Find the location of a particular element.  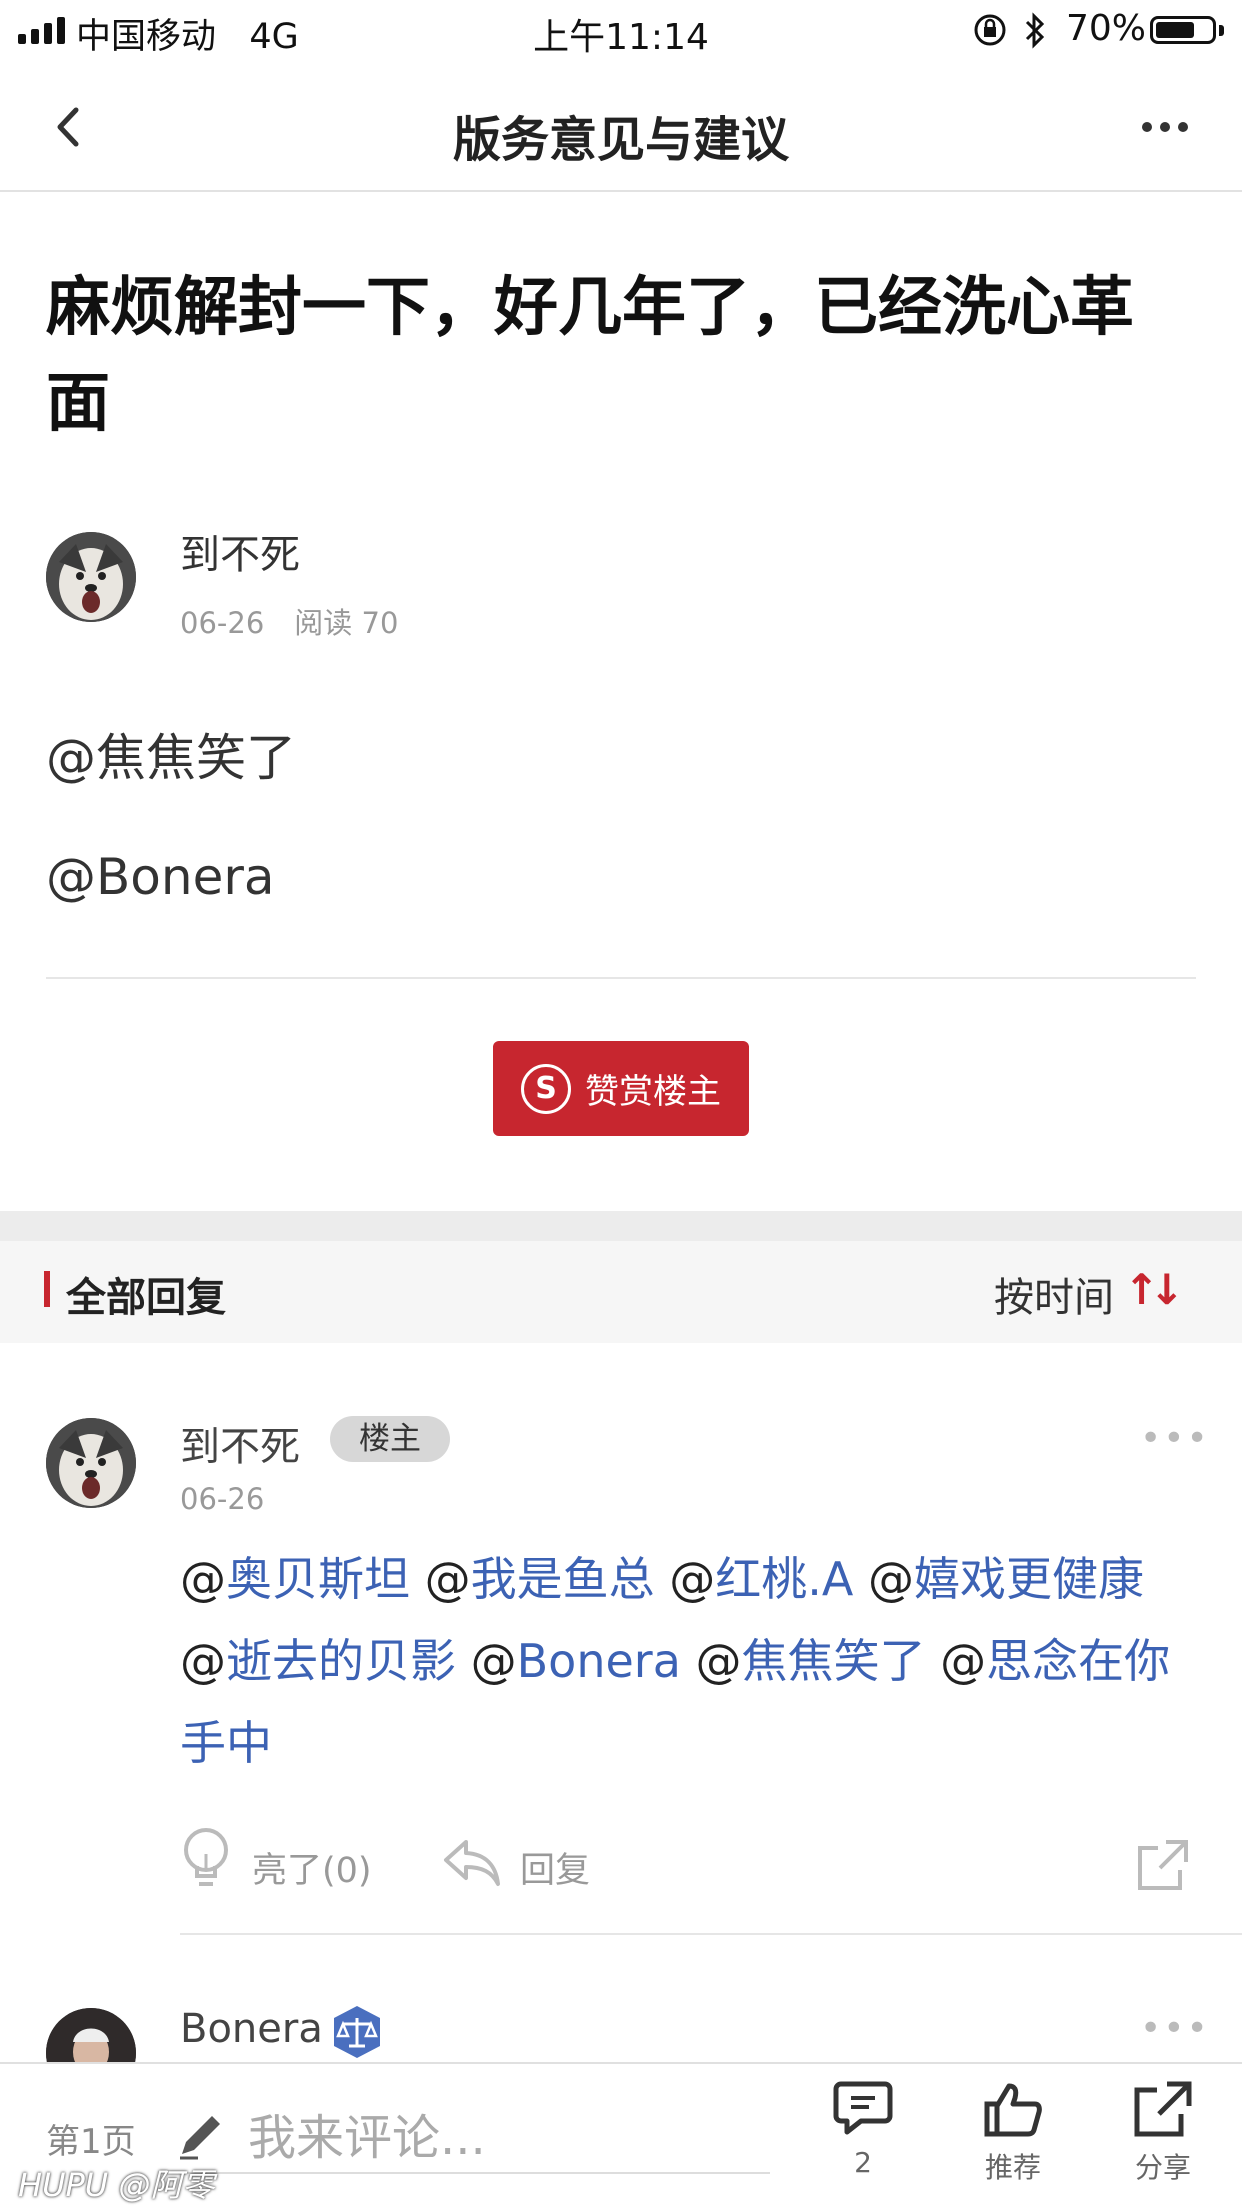

page-title: 版务意见与建议 is located at coordinates (620, 140).